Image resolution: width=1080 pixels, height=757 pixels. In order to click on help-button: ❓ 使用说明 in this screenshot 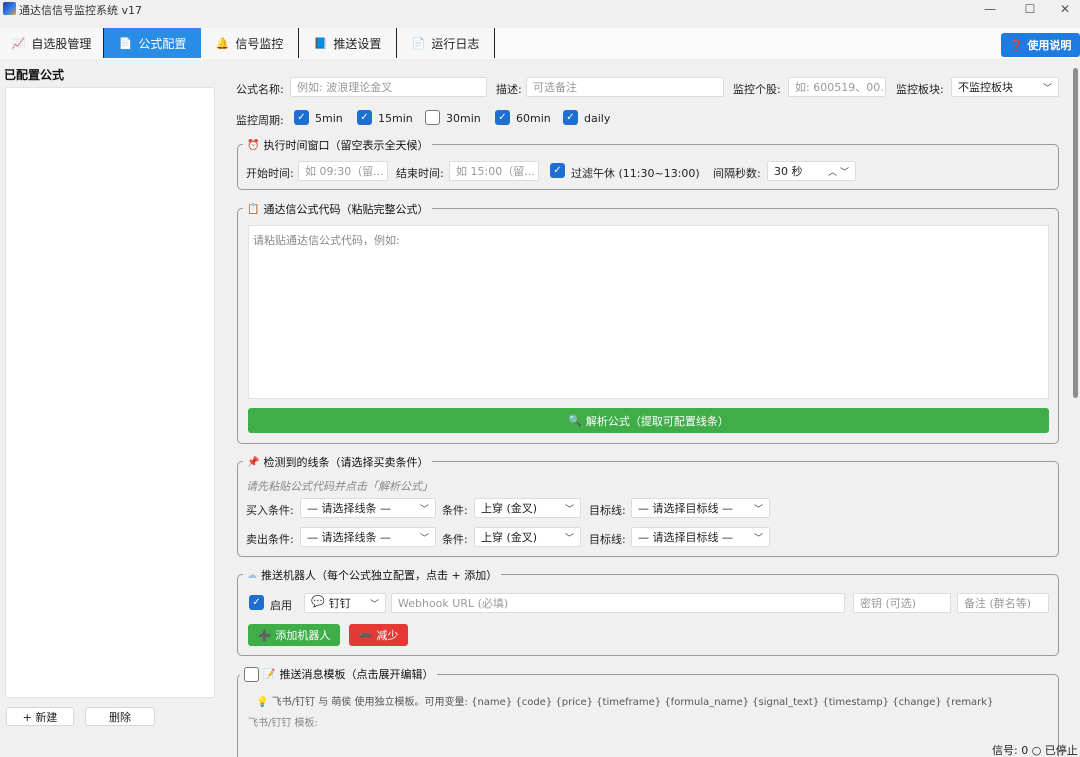, I will do `click(1040, 45)`.